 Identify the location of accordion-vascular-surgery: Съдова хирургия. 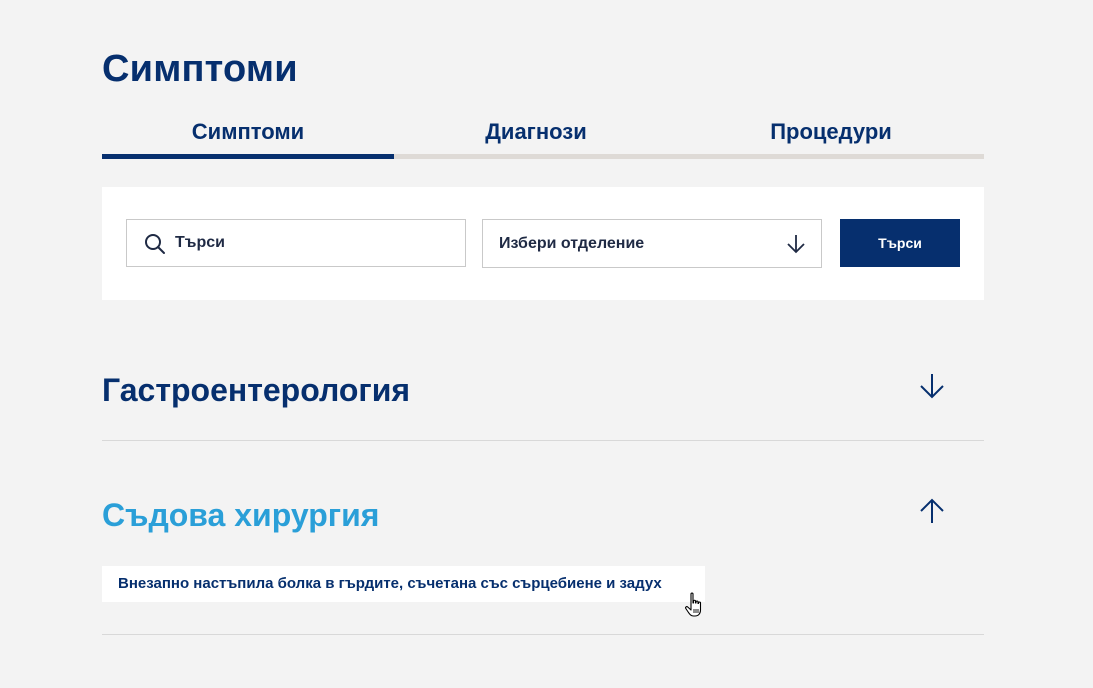
(543, 515).